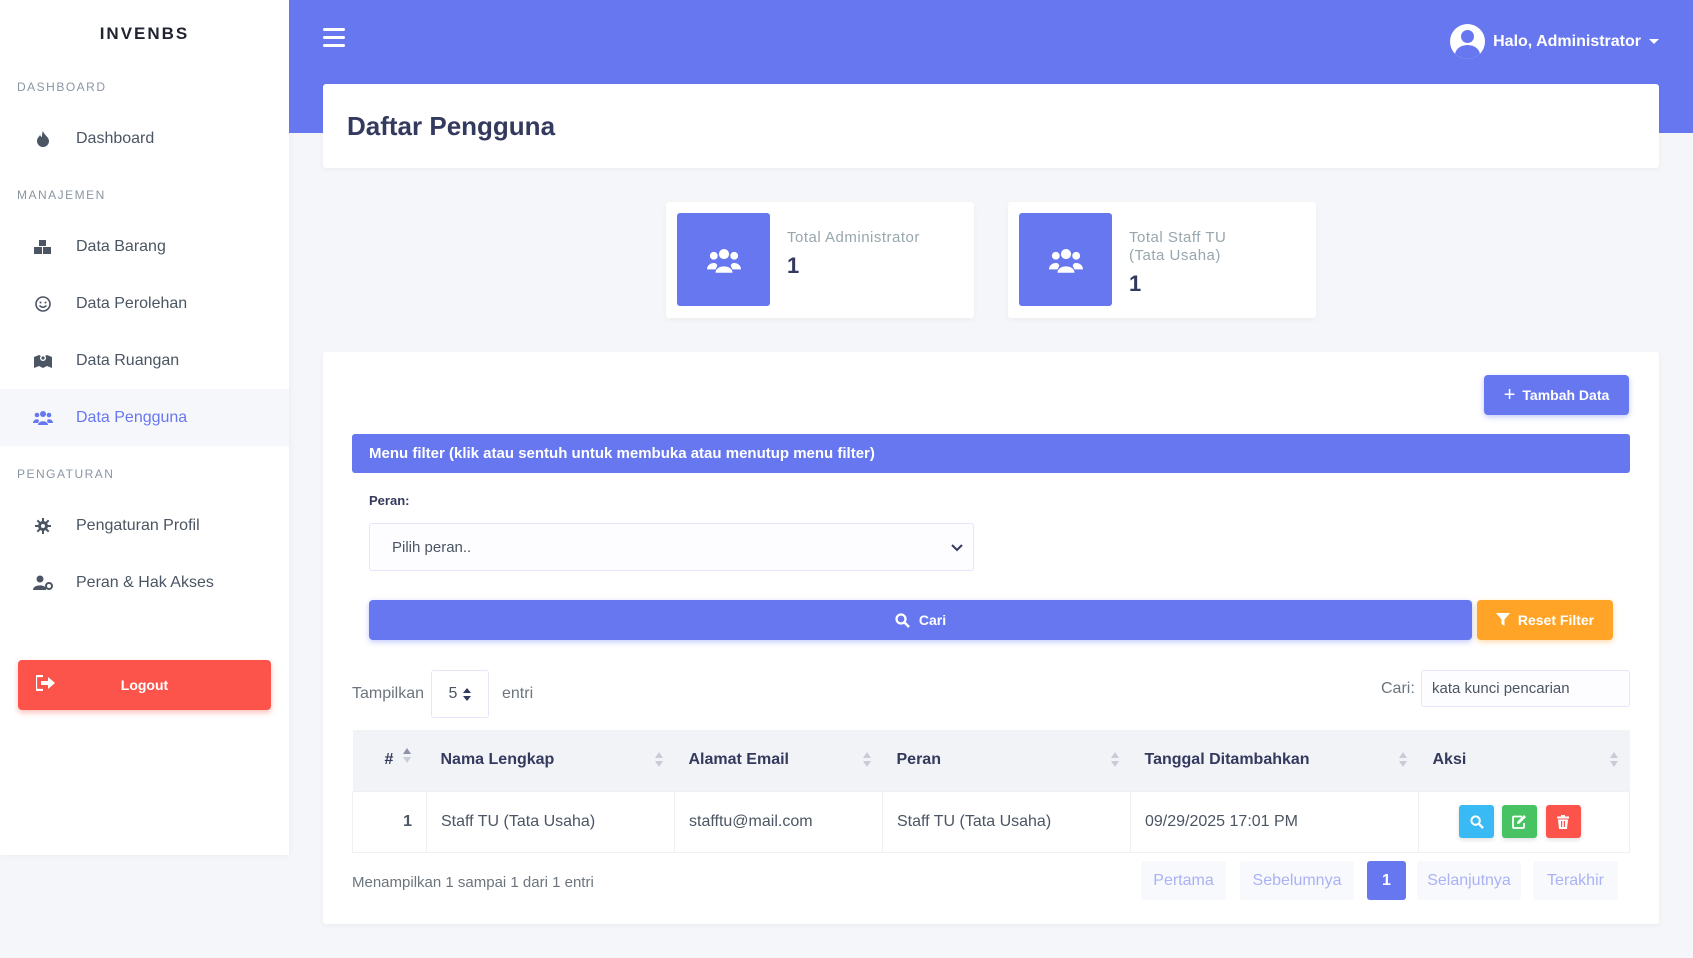 The width and height of the screenshot is (1693, 958). Describe the element at coordinates (820, 260) in the screenshot. I see `stat-card-administrator: Total Administrator 1` at that location.